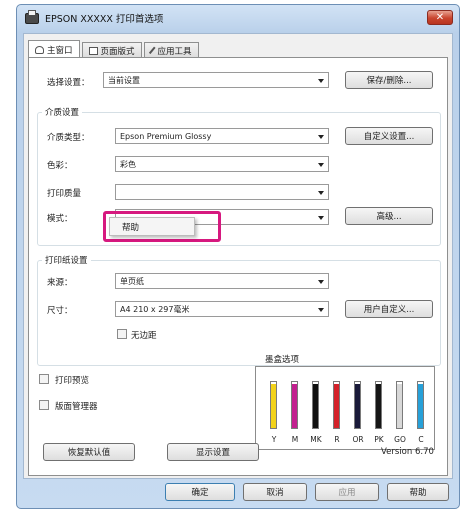 The image size is (468, 515). I want to click on print-quality-dropdown, so click(222, 192).